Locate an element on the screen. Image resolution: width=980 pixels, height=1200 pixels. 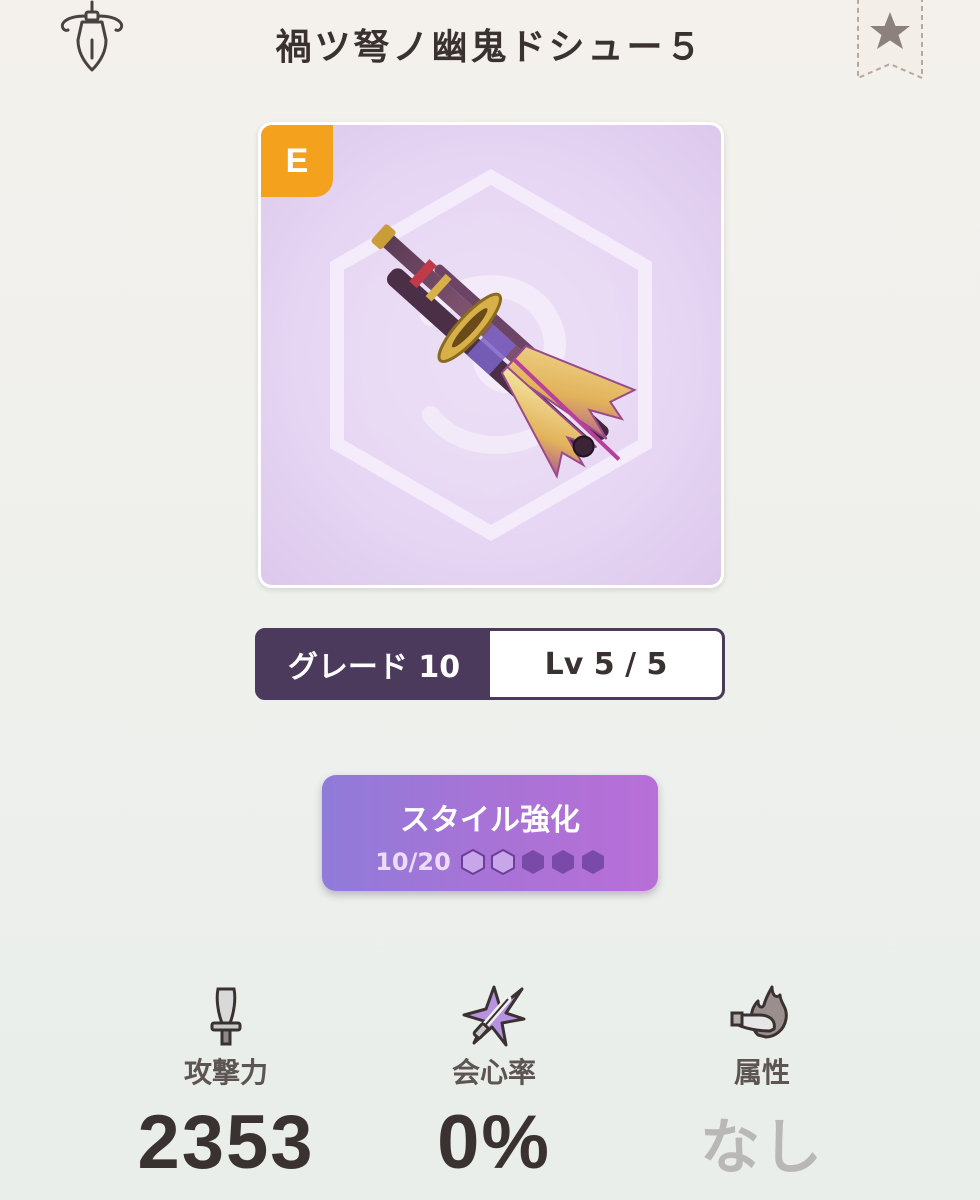
level-label: Lv 5 / 5 is located at coordinates (606, 664).